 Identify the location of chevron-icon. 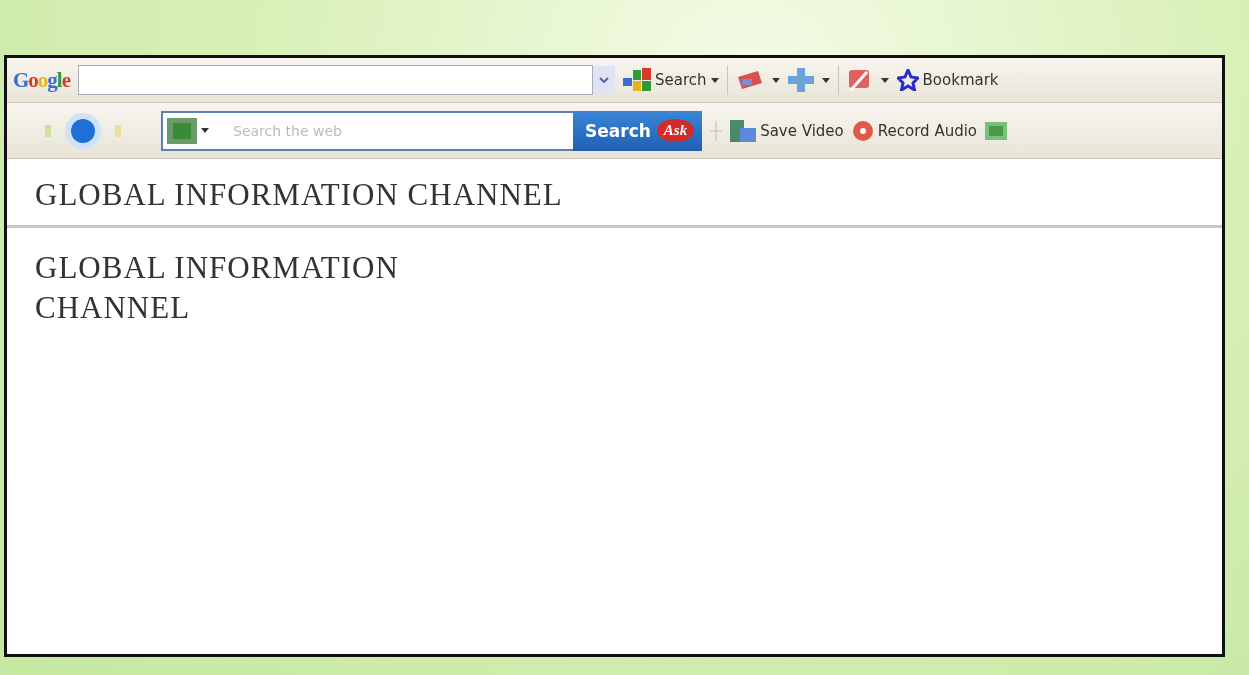
(604, 80).